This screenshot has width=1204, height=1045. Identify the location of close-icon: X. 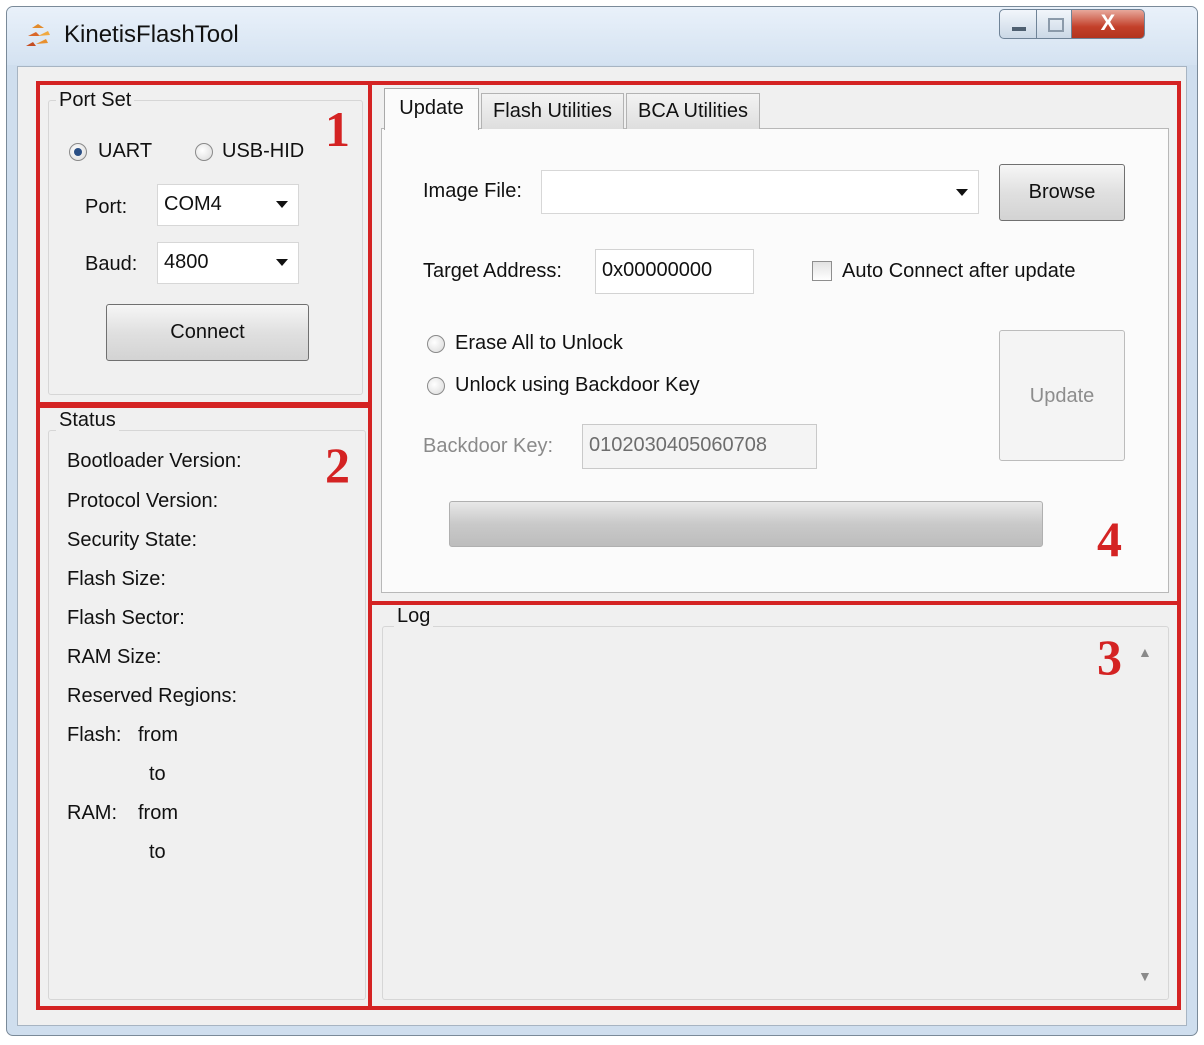
(1108, 22).